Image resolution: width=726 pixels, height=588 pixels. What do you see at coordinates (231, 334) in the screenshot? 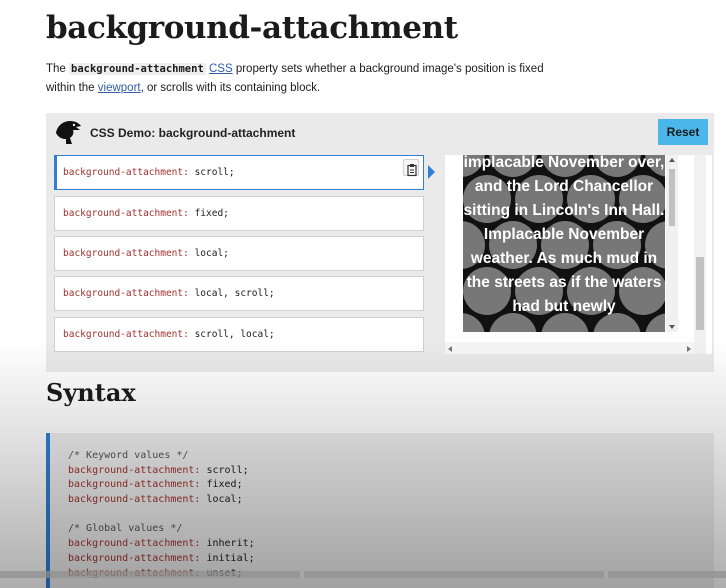
I see `choice-value: scroll, local;` at bounding box center [231, 334].